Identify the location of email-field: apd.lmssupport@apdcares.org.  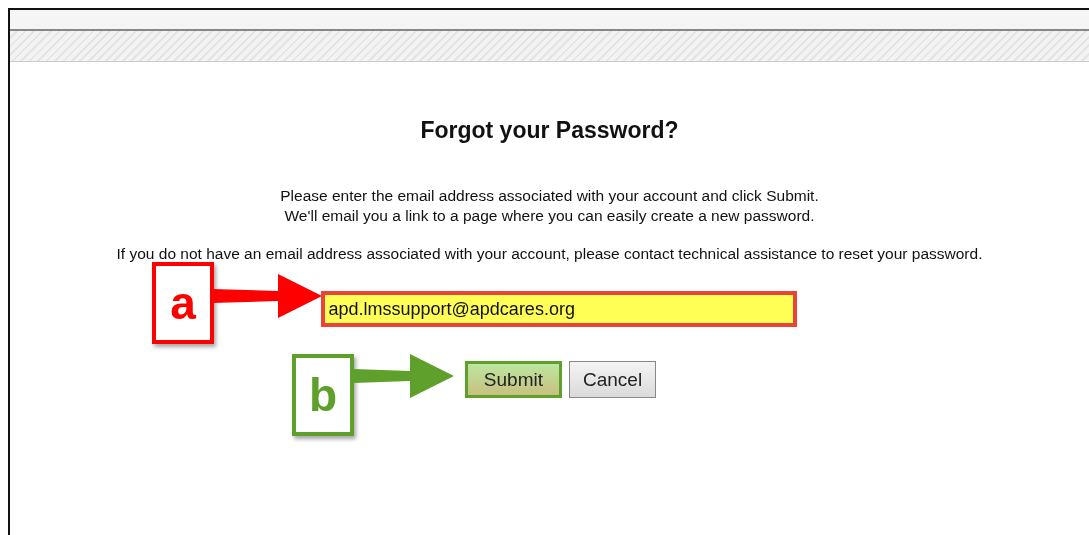
(558, 309).